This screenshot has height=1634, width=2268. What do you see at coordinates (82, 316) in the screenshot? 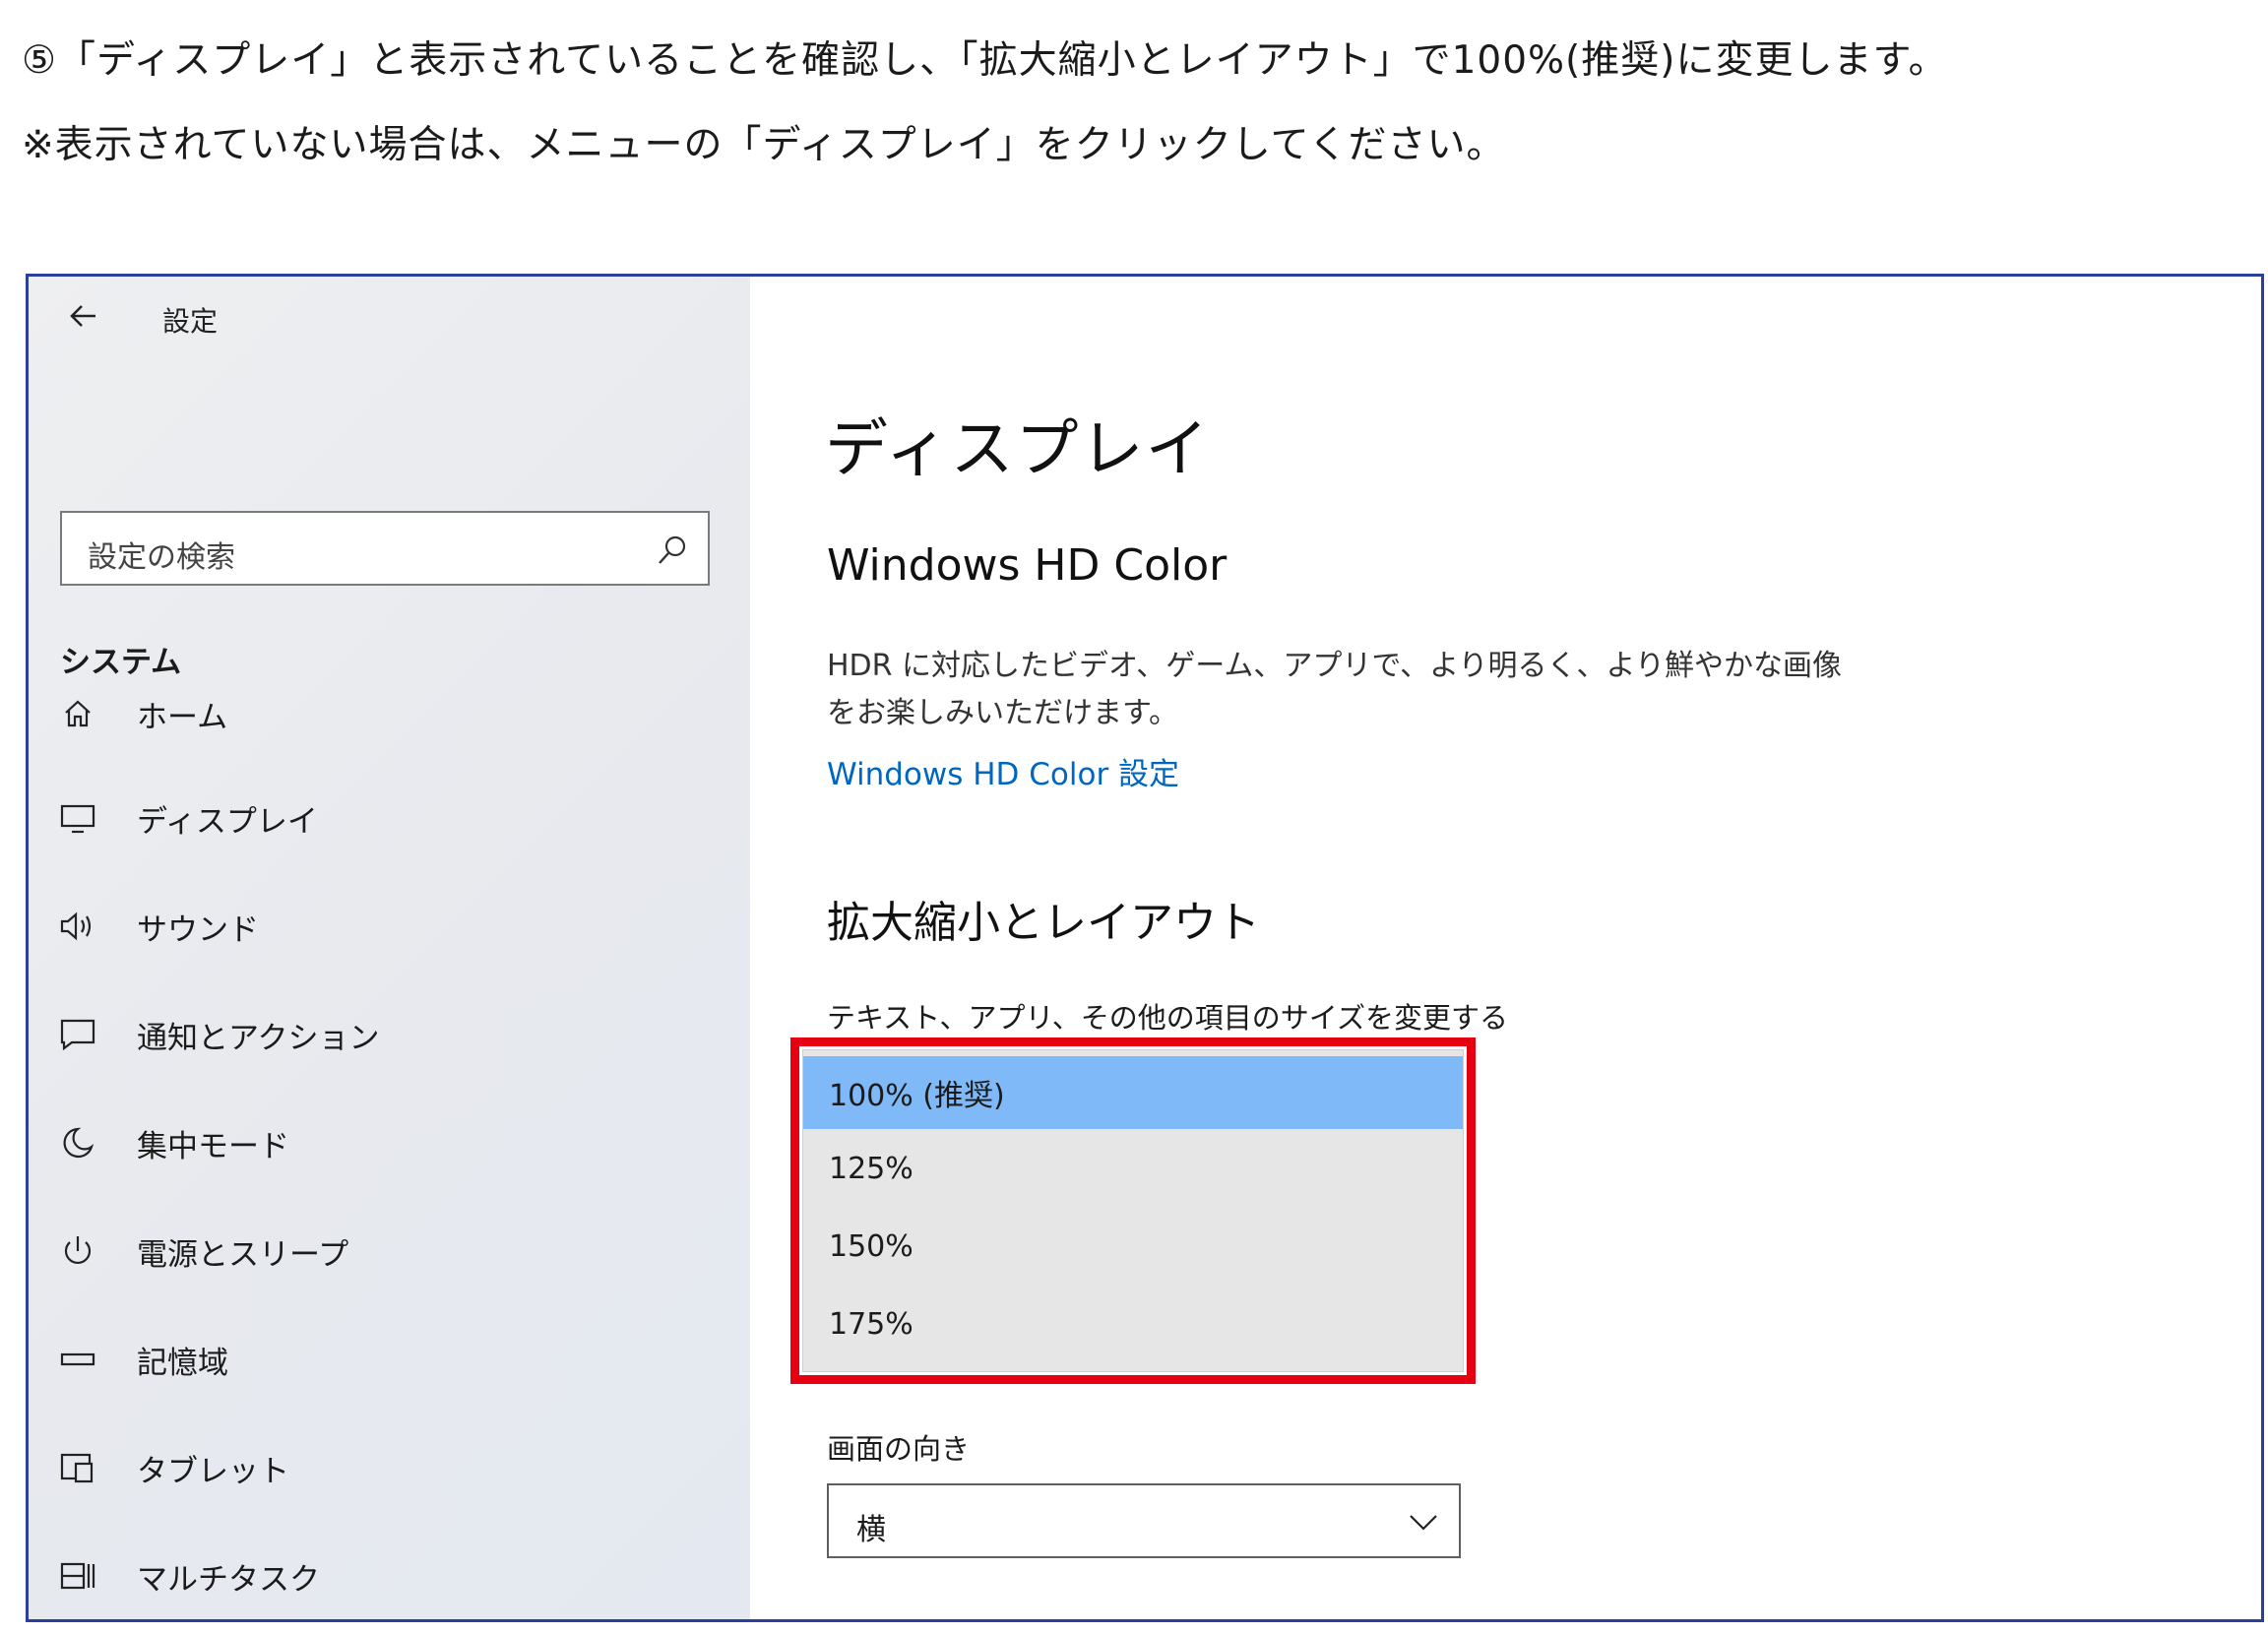
I see `back-arrow-icon` at bounding box center [82, 316].